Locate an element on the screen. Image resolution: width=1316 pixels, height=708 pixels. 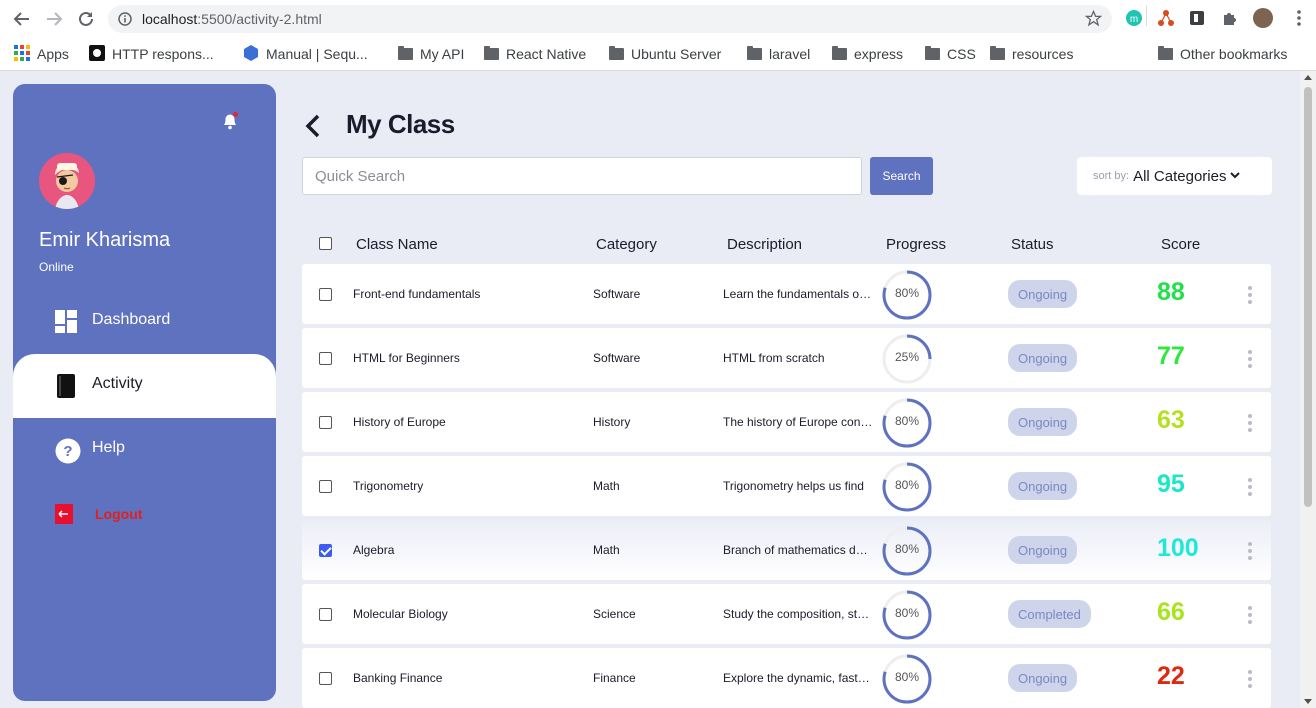
score-value: 88 is located at coordinates (1171, 292).